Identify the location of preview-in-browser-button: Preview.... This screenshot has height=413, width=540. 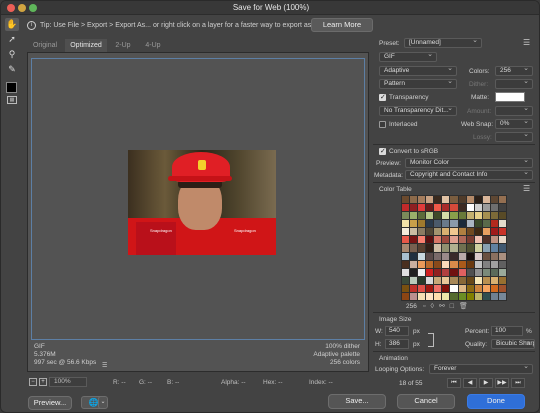
(50, 403).